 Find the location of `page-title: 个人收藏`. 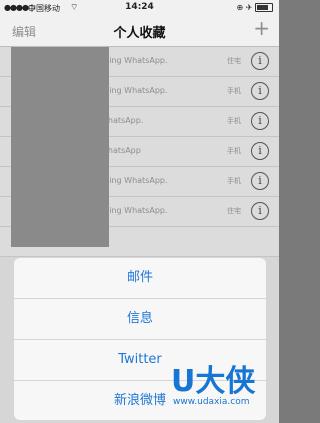

page-title: 个人收藏 is located at coordinates (139, 33).